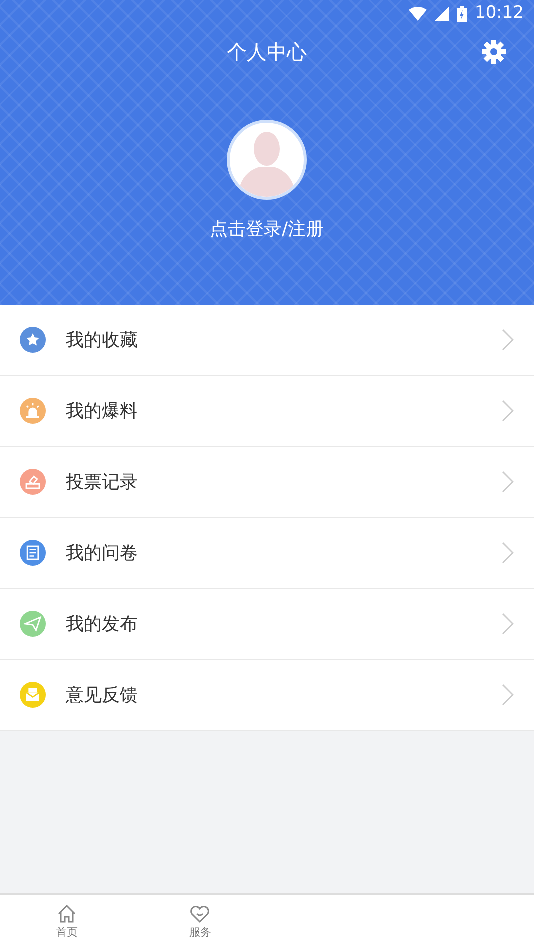 The width and height of the screenshot is (534, 950). Describe the element at coordinates (267, 553) in the screenshot. I see `menu-item: 我的问卷` at that location.